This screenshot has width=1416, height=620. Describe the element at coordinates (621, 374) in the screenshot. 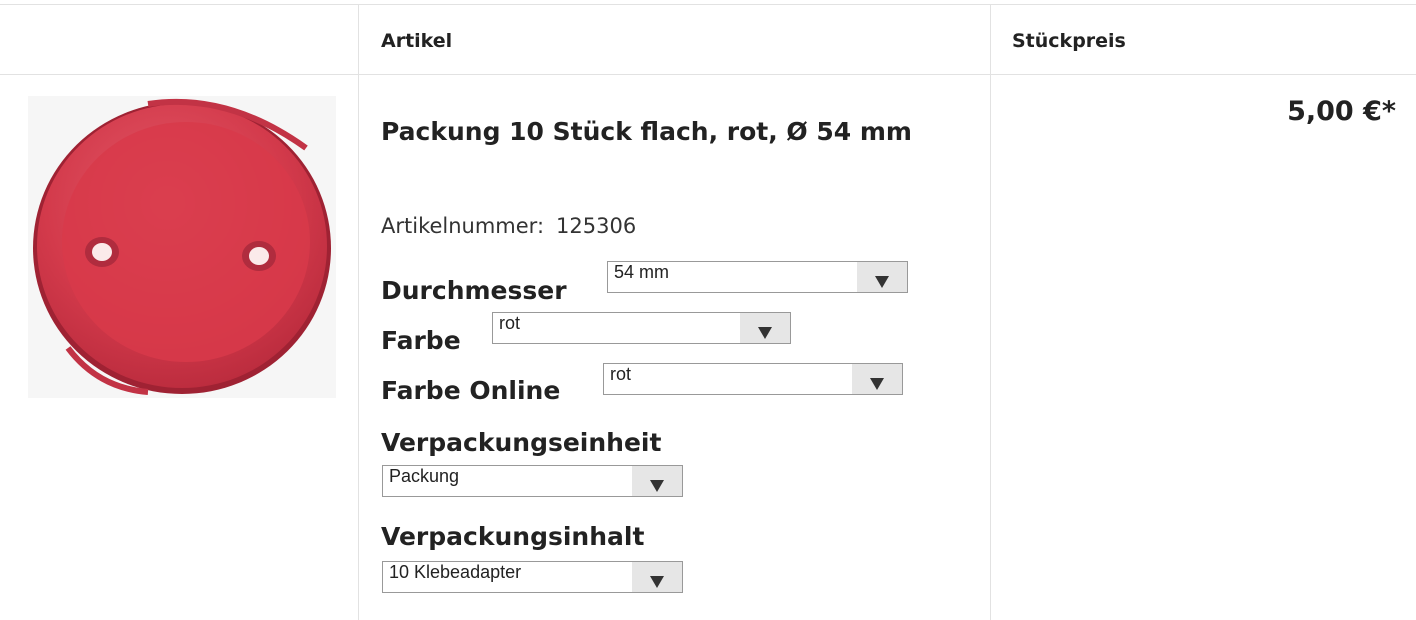

I see `farbe-online-select-value: rot` at that location.